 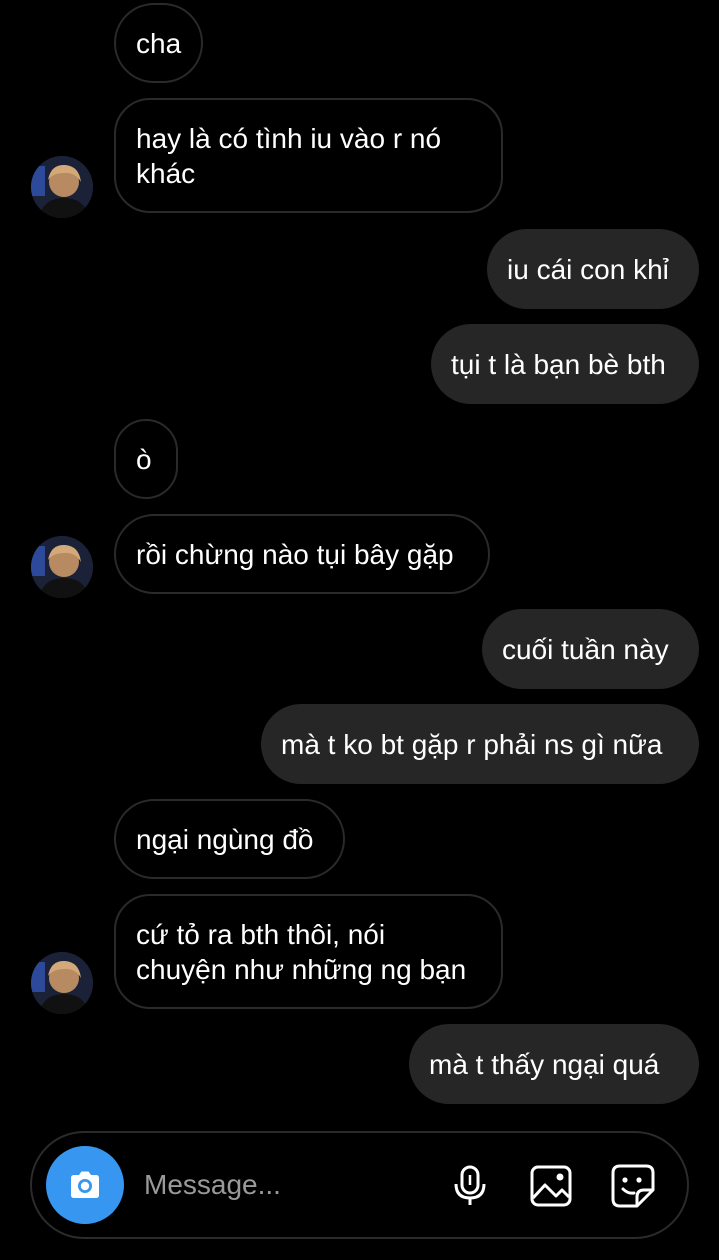 I want to click on incoming-message: ò, so click(x=146, y=459).